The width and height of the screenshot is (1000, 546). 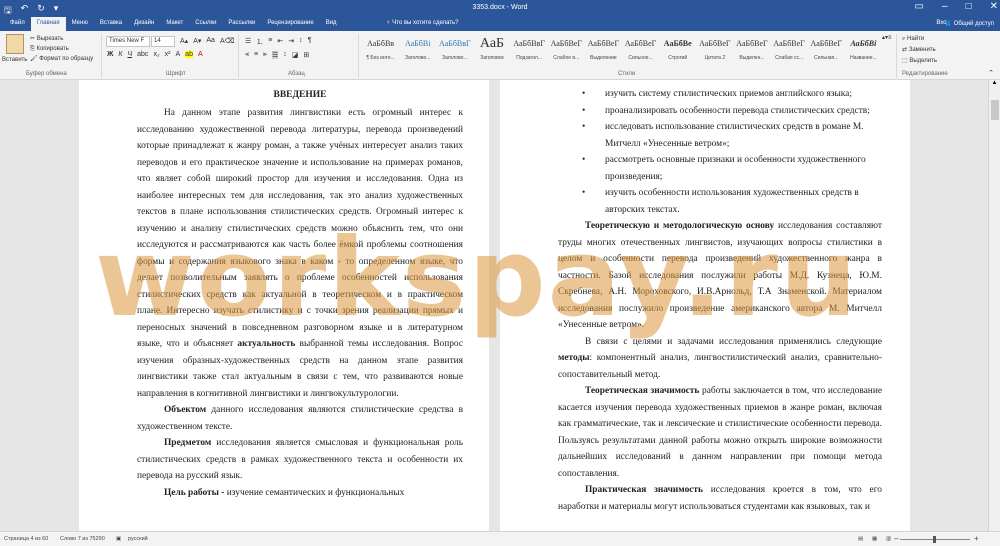 I want to click on maximize-icon: □, so click(x=969, y=6).